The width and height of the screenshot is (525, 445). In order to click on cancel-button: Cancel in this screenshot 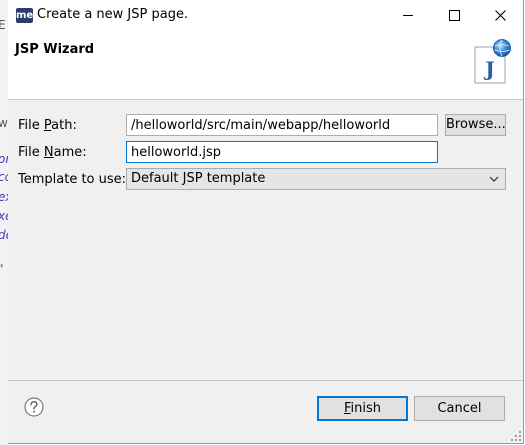, I will do `click(459, 408)`.